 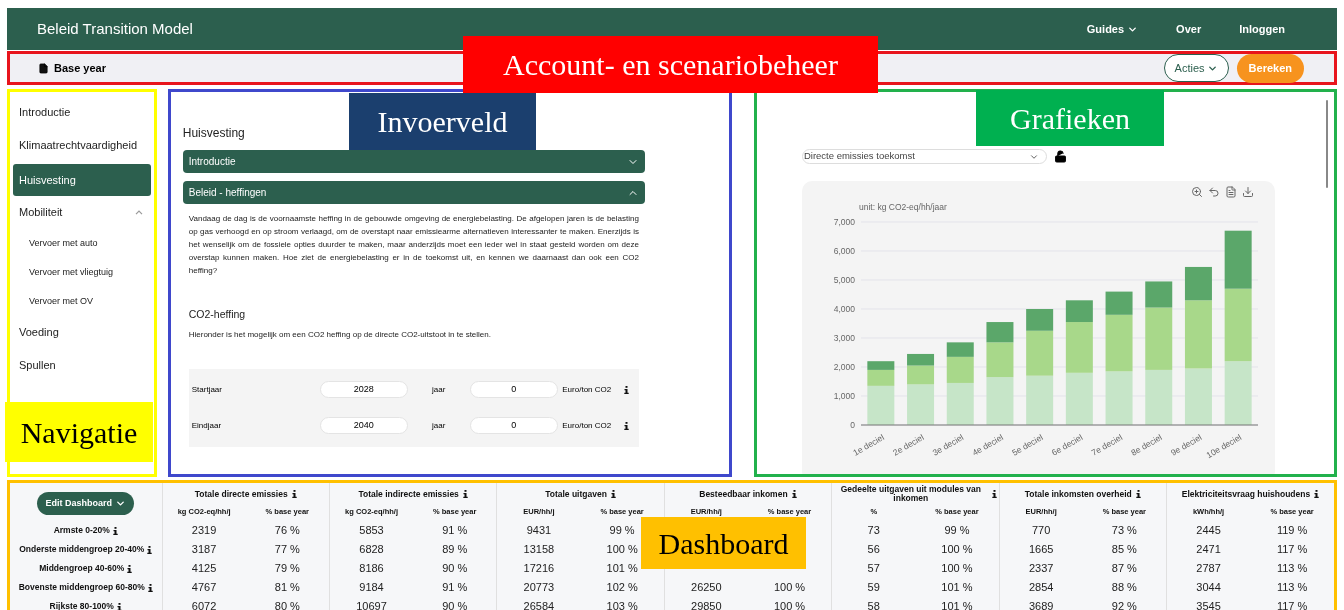 I want to click on unlock-icon, so click(x=1060, y=156).